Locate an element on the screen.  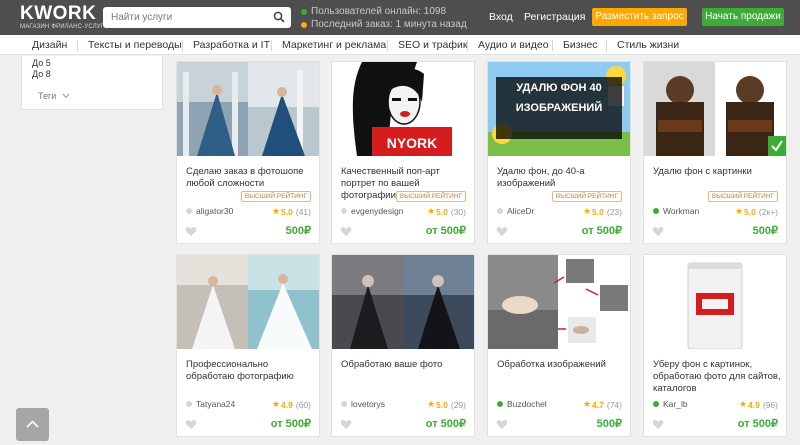
seller: aligator30 is located at coordinates (209, 211).